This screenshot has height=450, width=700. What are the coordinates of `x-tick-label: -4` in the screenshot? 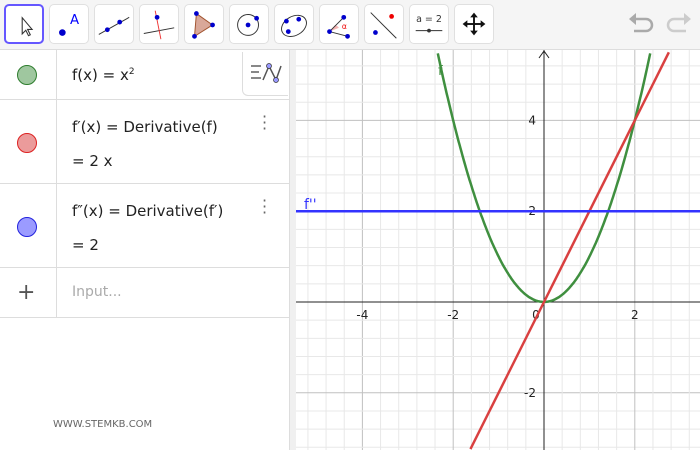 It's located at (362, 315).